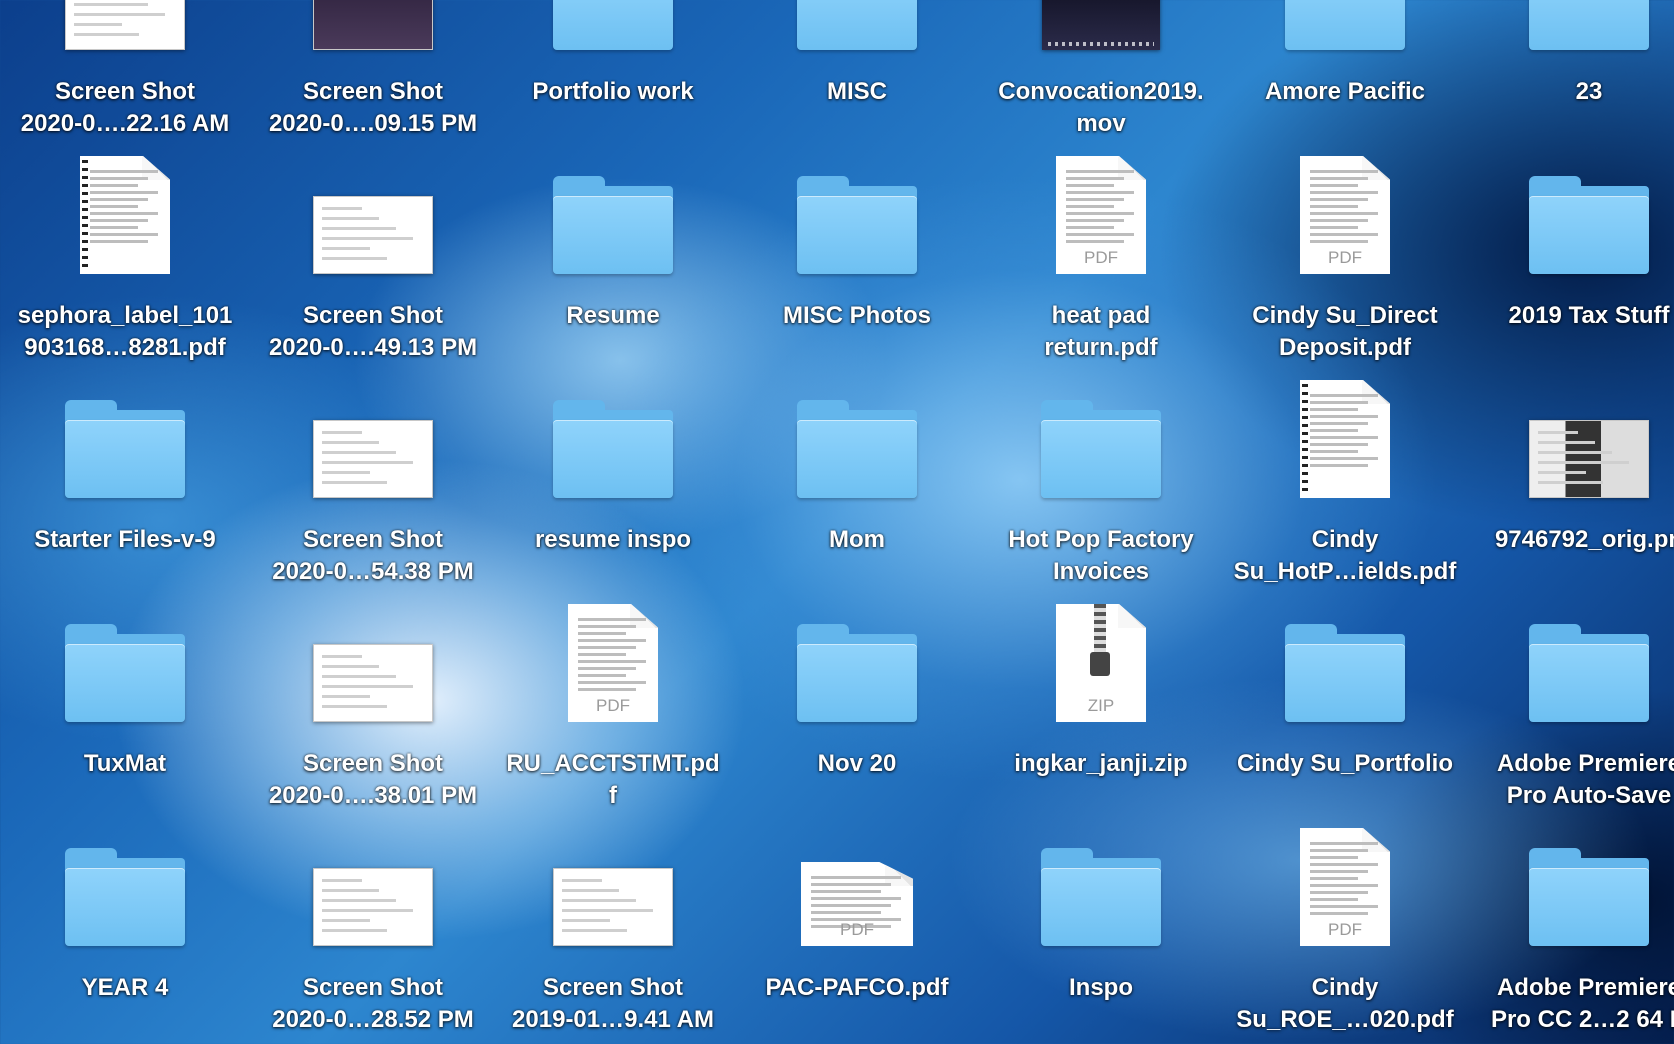  What do you see at coordinates (613, 779) in the screenshot?
I see `item-name: RU_ACCTSTMT.pd f` at bounding box center [613, 779].